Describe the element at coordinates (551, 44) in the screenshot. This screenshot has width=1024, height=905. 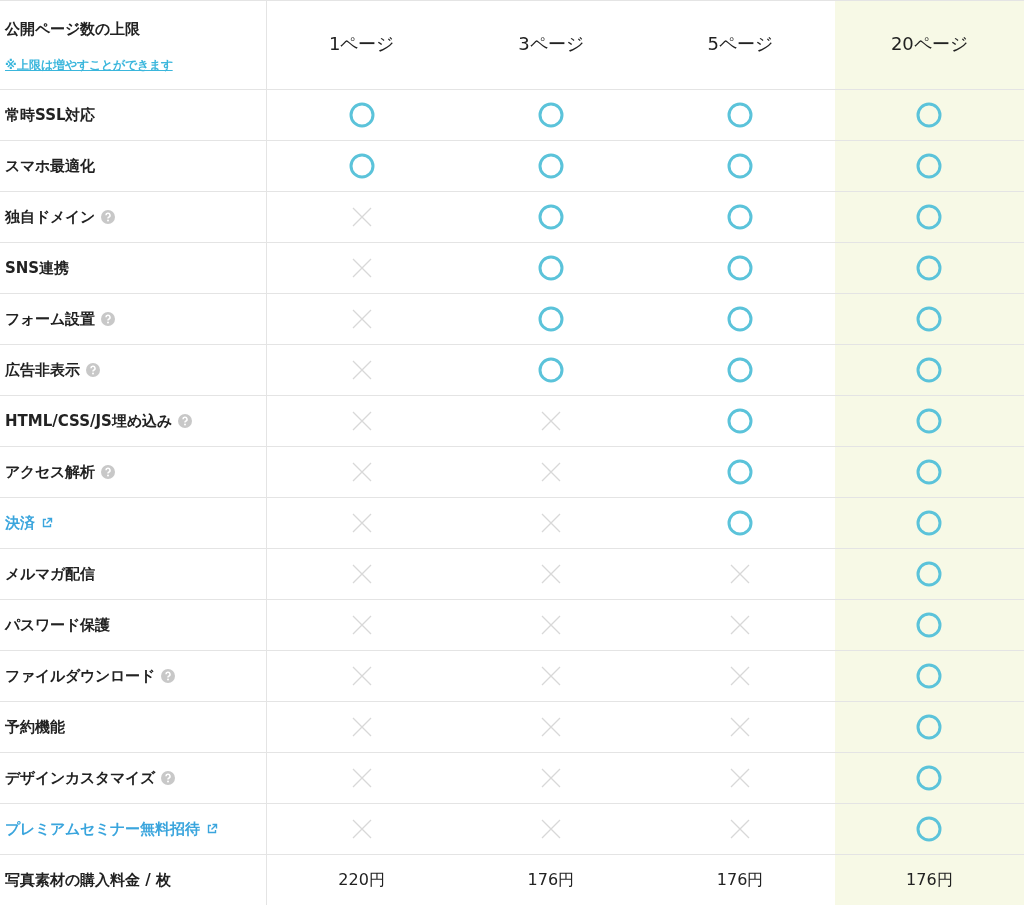
I see `plan-label: 3ページ` at that location.